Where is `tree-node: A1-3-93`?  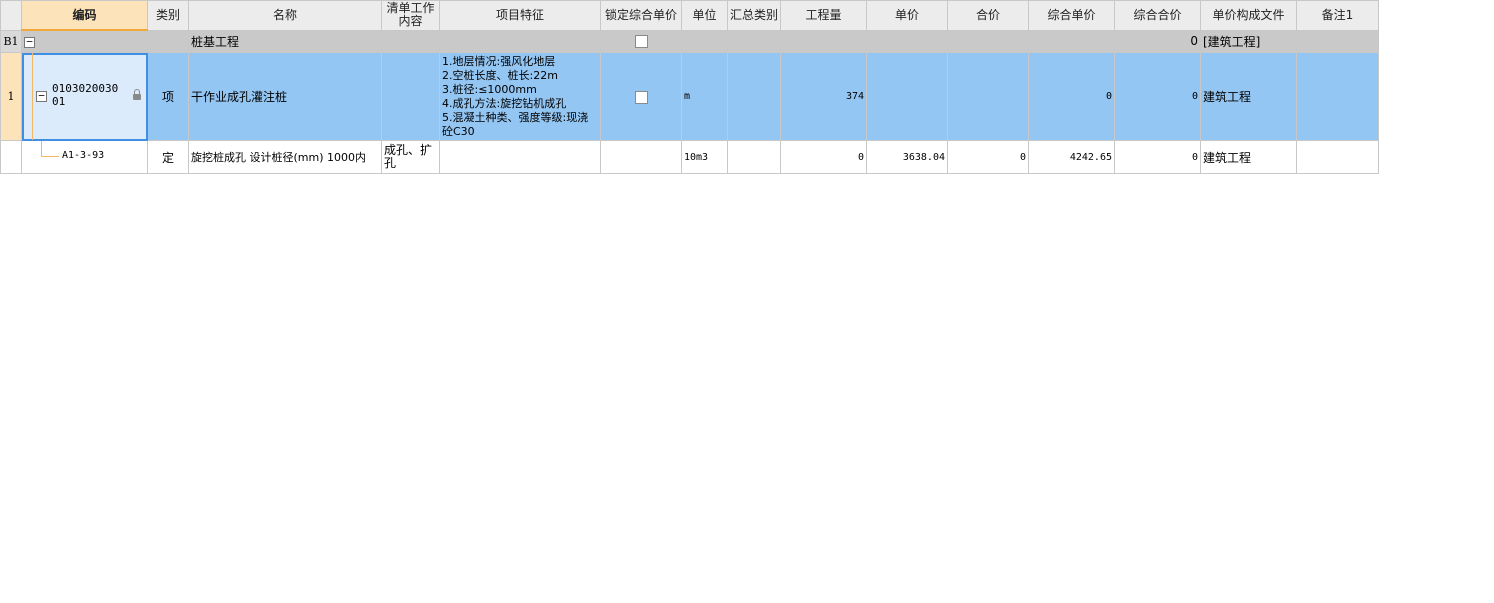
tree-node: A1-3-93 is located at coordinates (84, 157).